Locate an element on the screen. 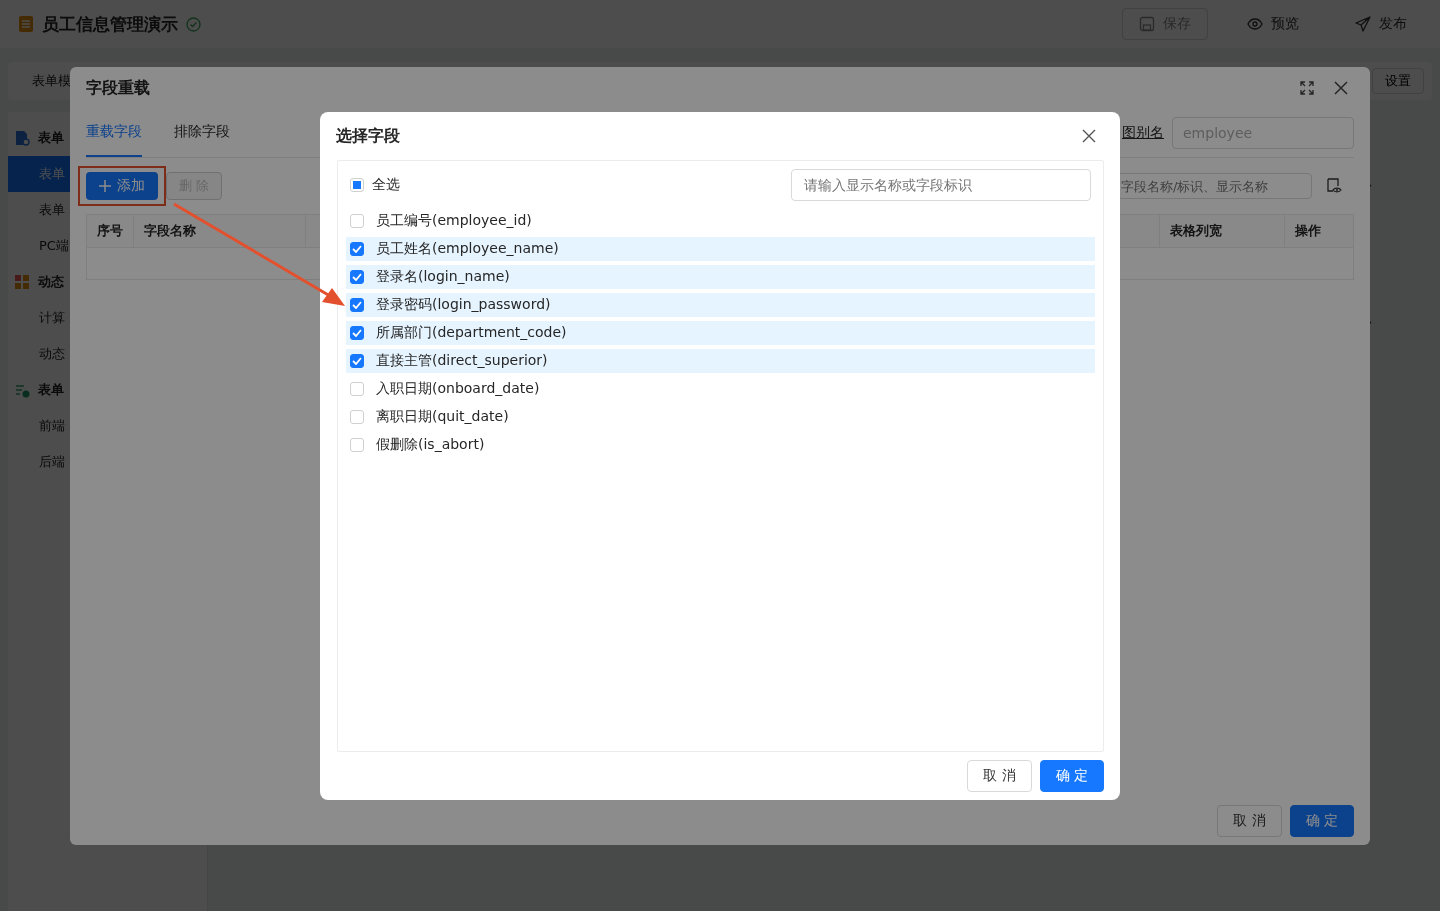 Image resolution: width=1440 pixels, height=911 pixels. select-all-checkbox is located at coordinates (357, 185).